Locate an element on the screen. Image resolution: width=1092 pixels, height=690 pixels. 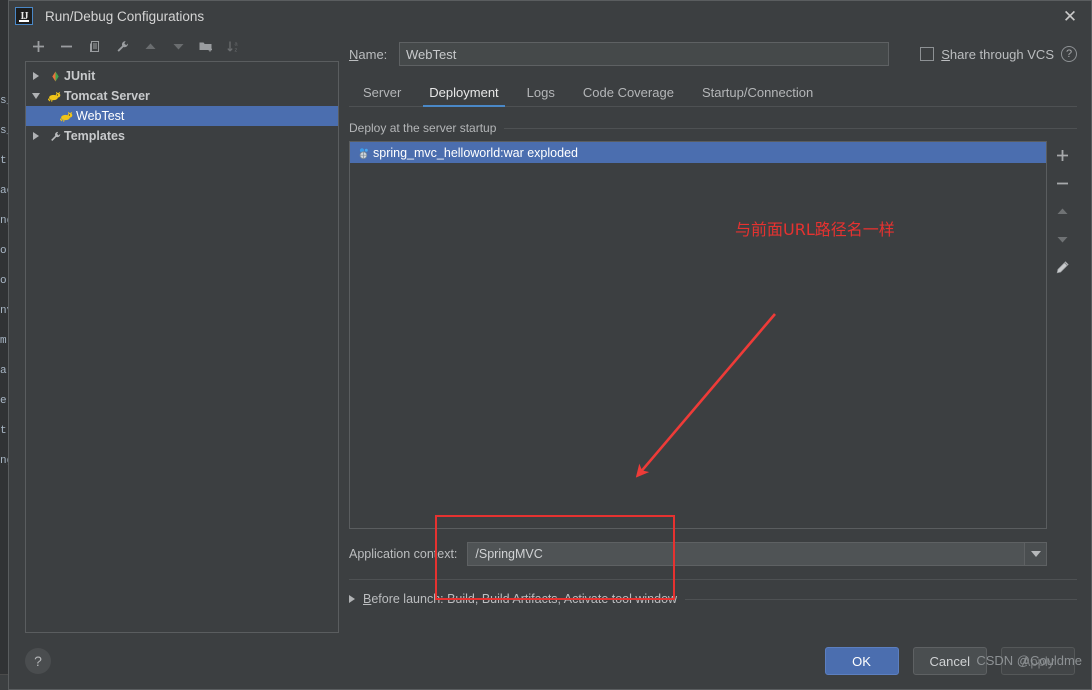
apply-button: Apply is located at coordinates (1038, 661).